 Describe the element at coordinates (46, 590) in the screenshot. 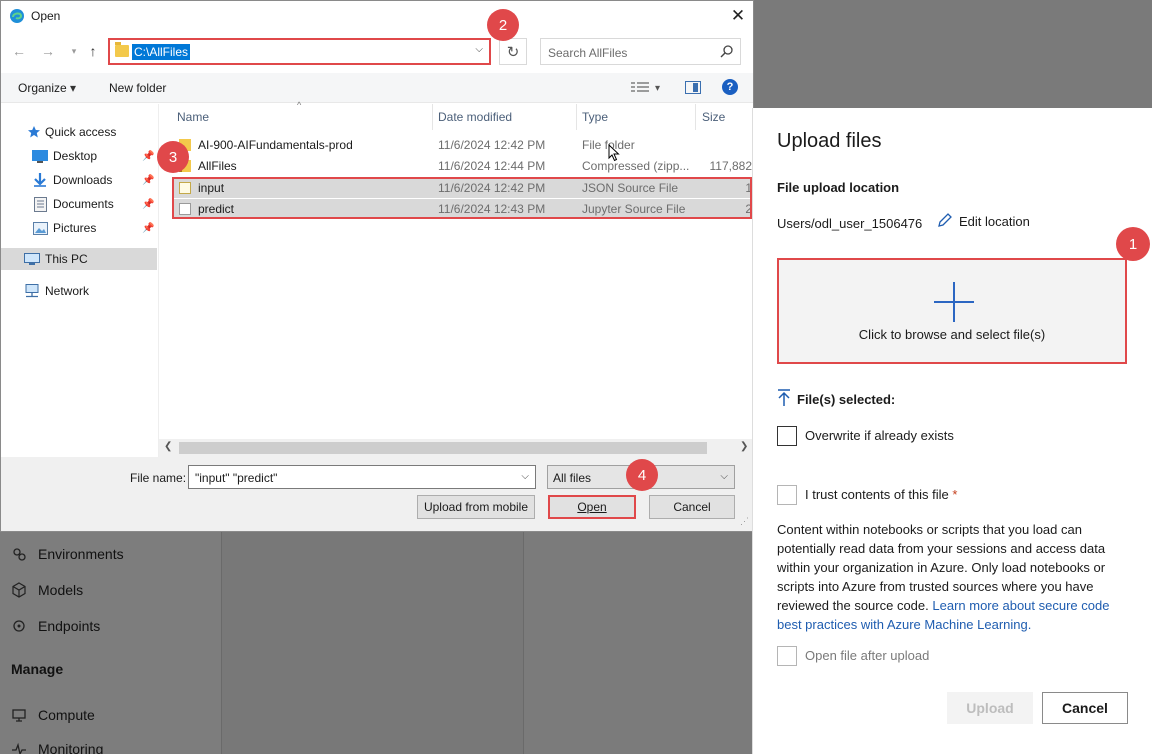

I see `nav-models: Models` at that location.